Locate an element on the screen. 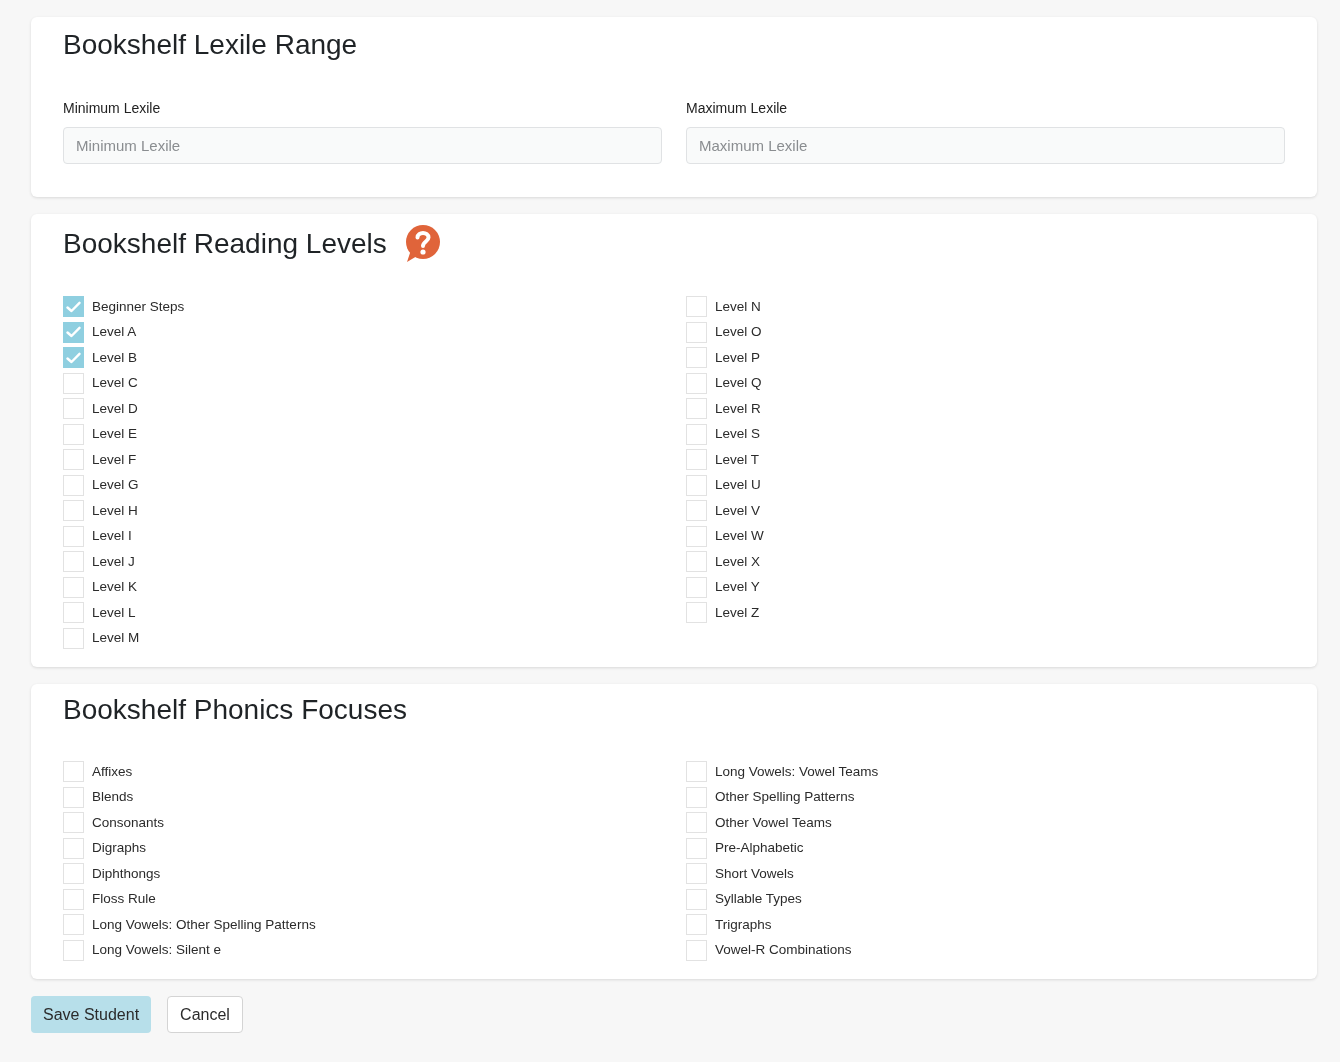  checkbox-label: Level A is located at coordinates (114, 332).